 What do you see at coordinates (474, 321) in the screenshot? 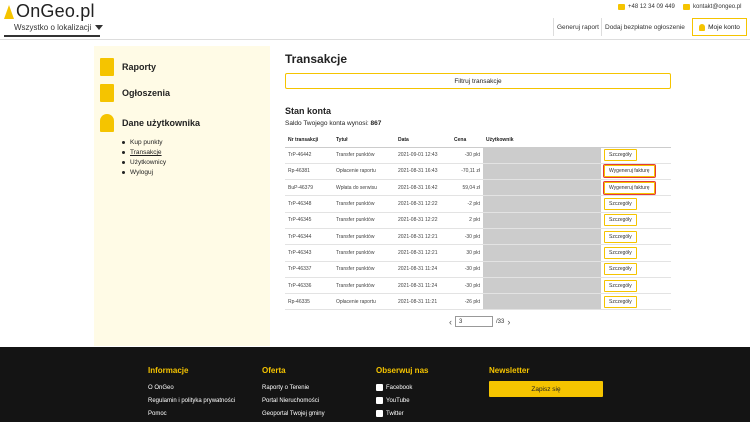
I see `page-input: 3` at bounding box center [474, 321].